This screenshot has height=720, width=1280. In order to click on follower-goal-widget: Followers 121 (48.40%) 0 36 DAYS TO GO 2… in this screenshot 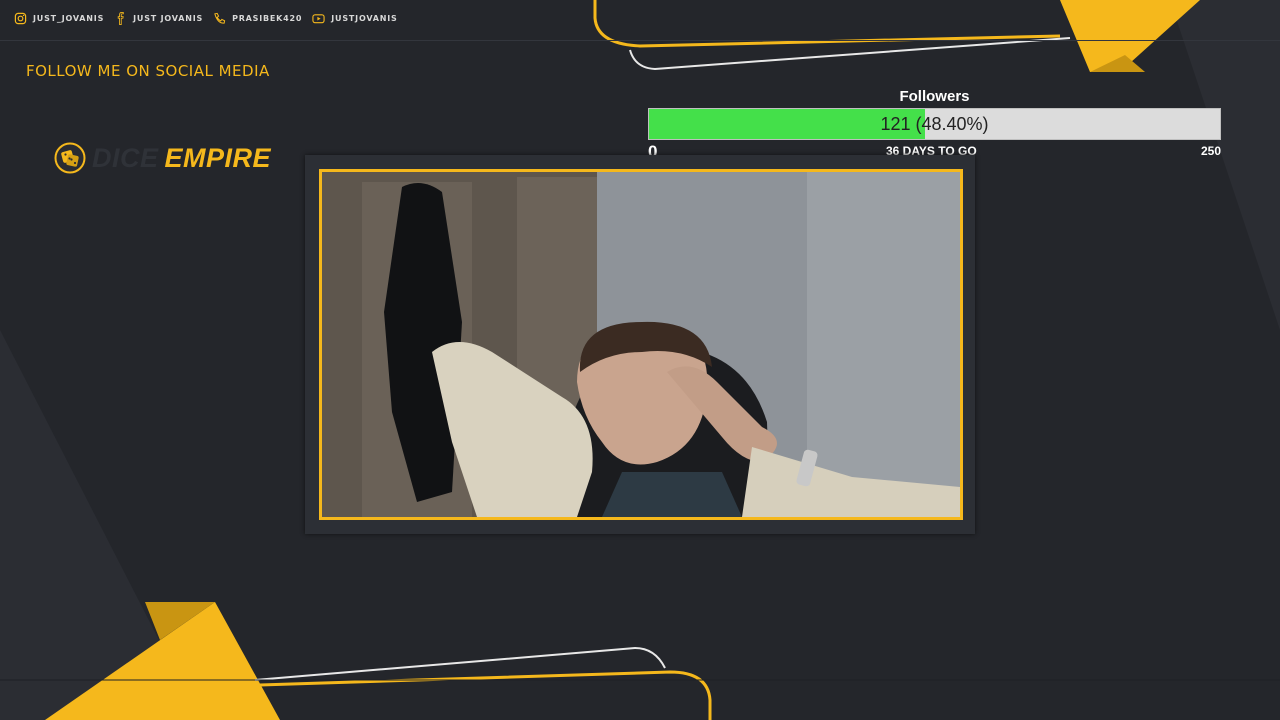, I will do `click(934, 124)`.